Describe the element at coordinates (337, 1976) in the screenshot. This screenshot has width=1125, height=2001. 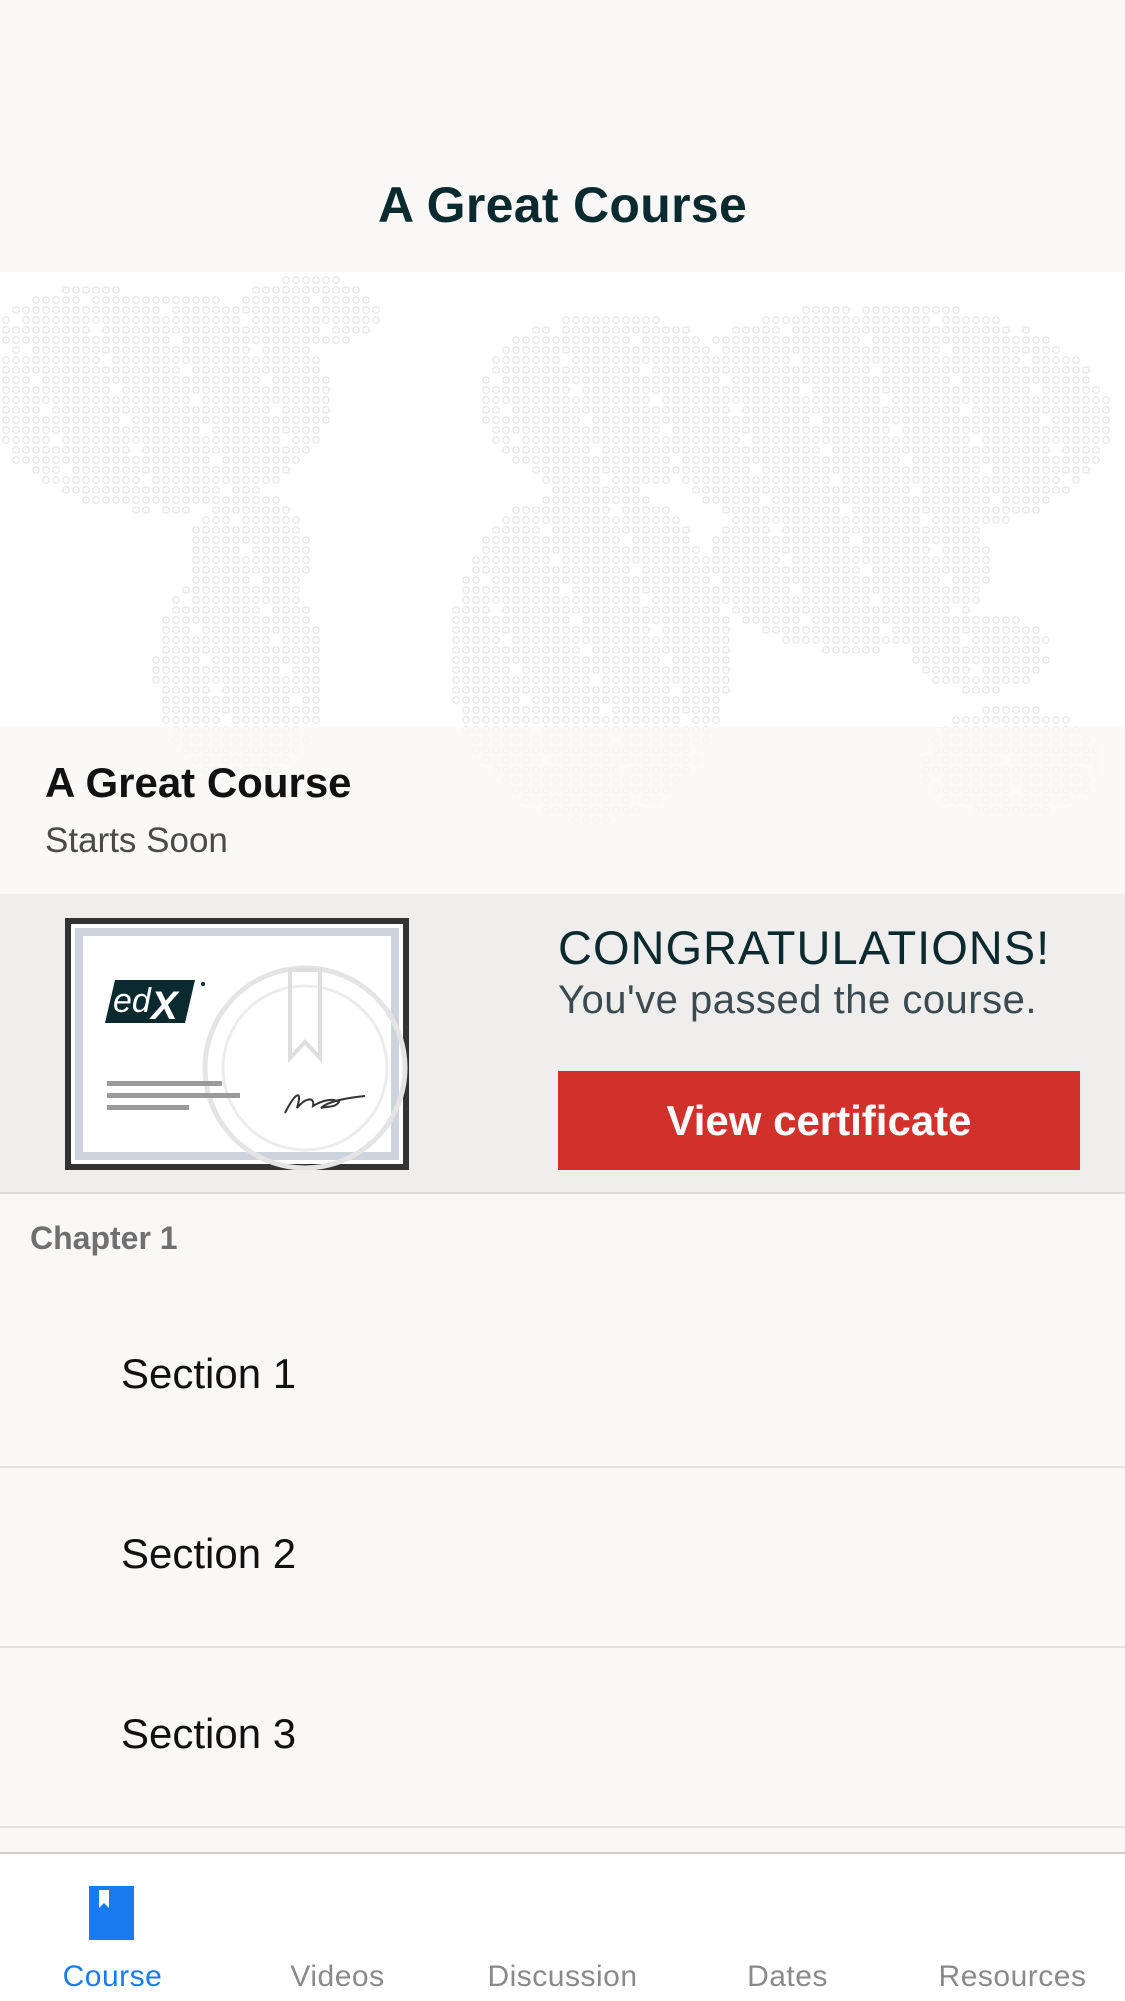
I see `tab-label: Videos` at that location.